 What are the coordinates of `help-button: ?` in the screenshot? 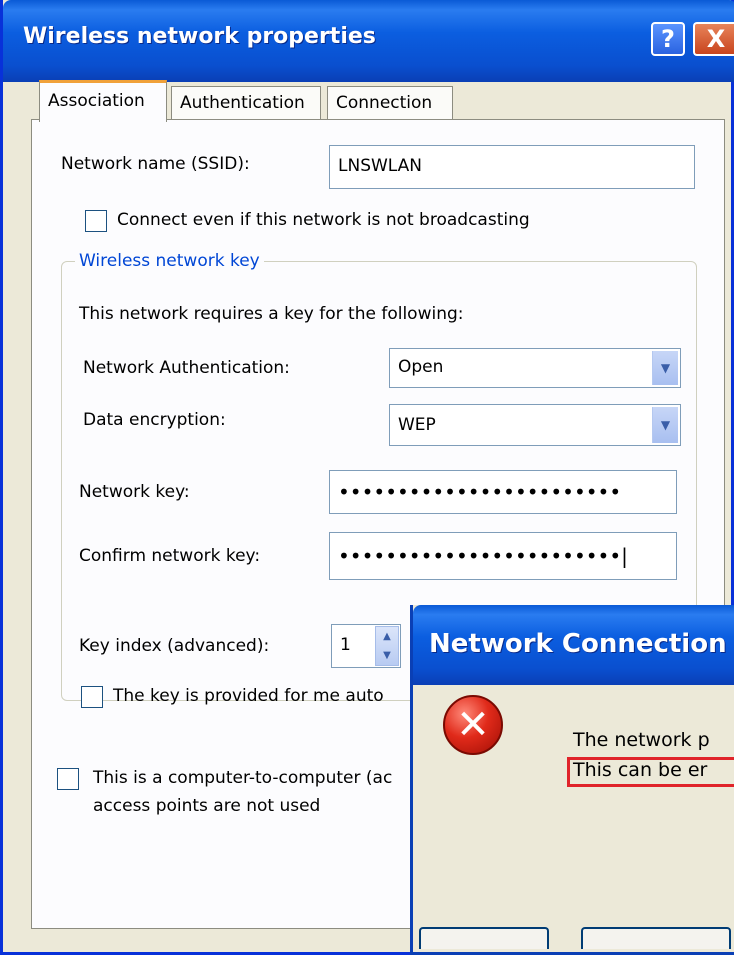 It's located at (668, 39).